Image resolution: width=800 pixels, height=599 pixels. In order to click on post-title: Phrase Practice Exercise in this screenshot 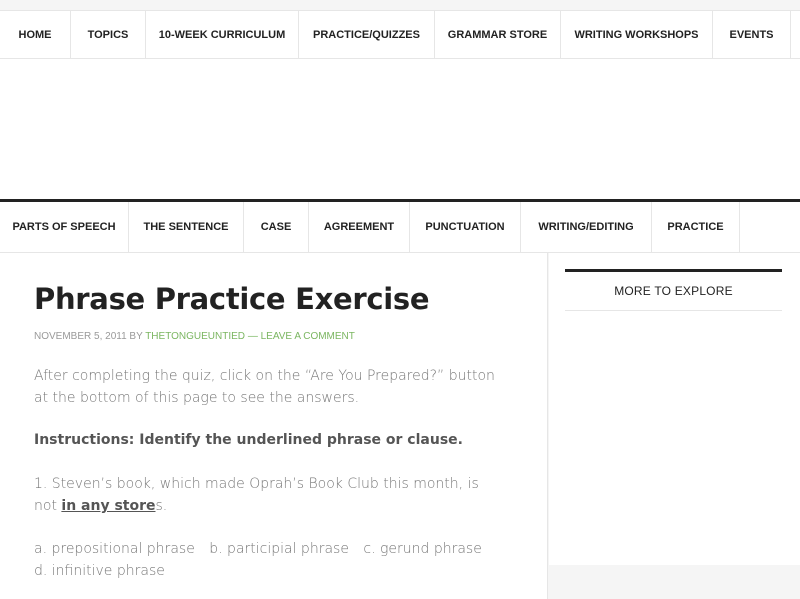, I will do `click(232, 299)`.